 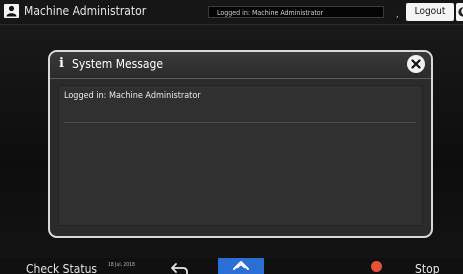 I want to click on close-button, so click(x=416, y=64).